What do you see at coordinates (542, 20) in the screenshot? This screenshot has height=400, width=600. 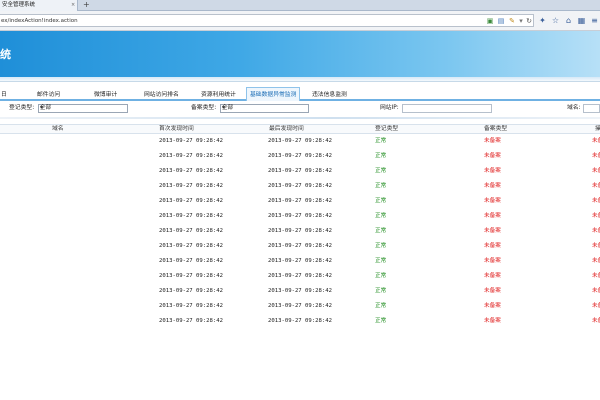 I see `bird-icon: ✦` at bounding box center [542, 20].